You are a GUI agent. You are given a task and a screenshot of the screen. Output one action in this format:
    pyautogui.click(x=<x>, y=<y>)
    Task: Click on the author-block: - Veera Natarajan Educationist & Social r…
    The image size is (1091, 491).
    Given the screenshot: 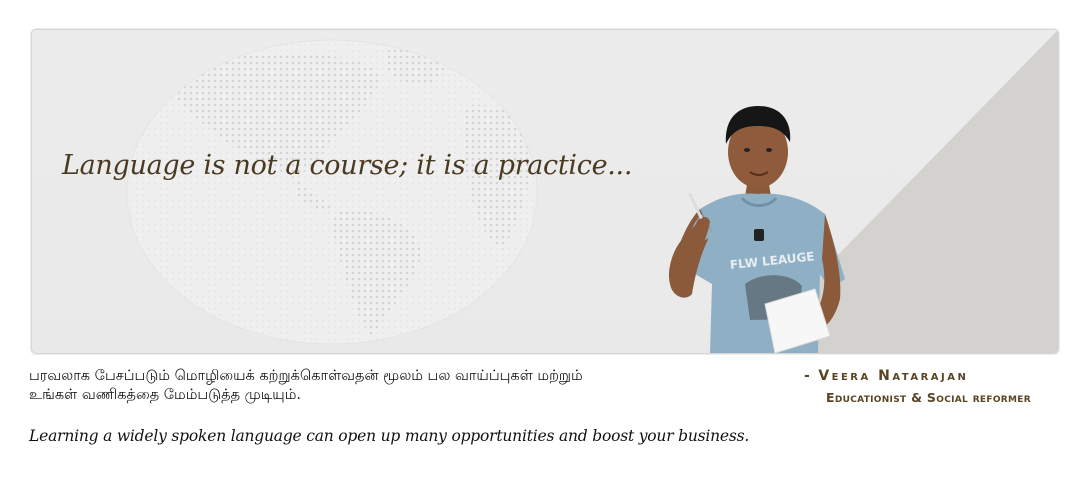 What is the action you would take?
    pyautogui.click(x=917, y=386)
    